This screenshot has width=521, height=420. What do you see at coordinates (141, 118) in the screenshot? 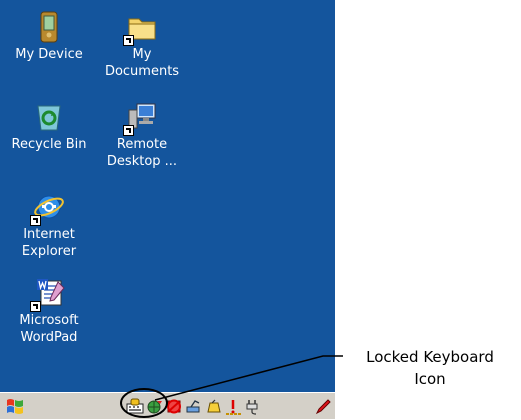
I see `remote-desktop-icon` at bounding box center [141, 118].